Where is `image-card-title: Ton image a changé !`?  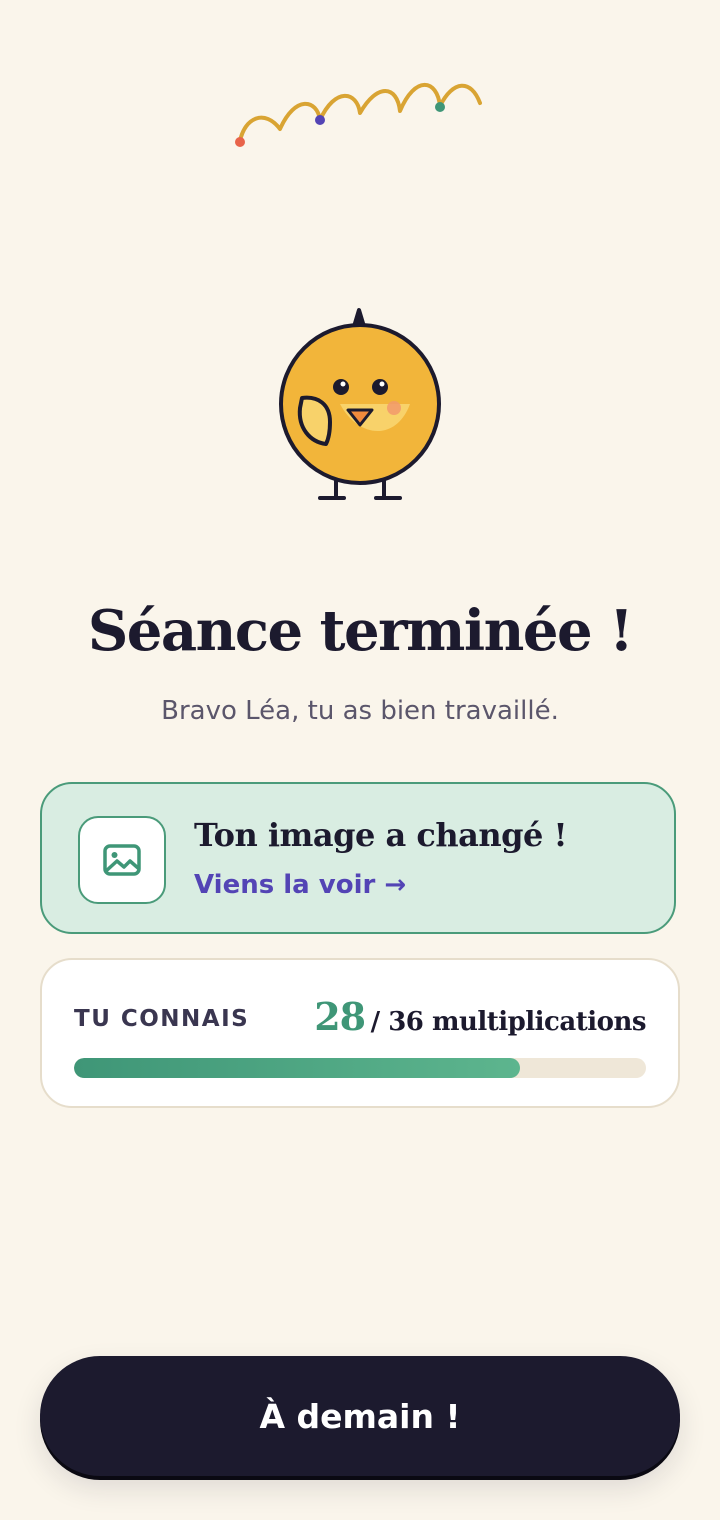 image-card-title: Ton image a changé ! is located at coordinates (381, 835).